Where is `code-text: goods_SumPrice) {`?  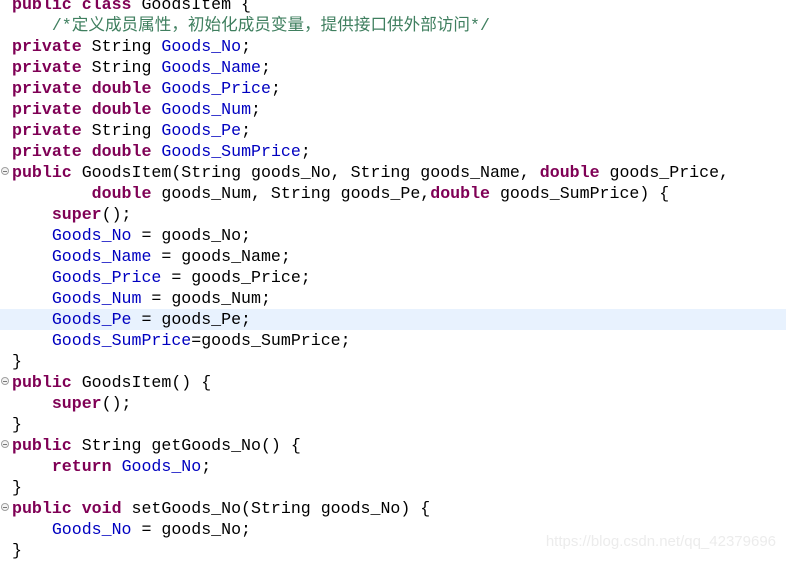 code-text: goods_SumPrice) { is located at coordinates (580, 193).